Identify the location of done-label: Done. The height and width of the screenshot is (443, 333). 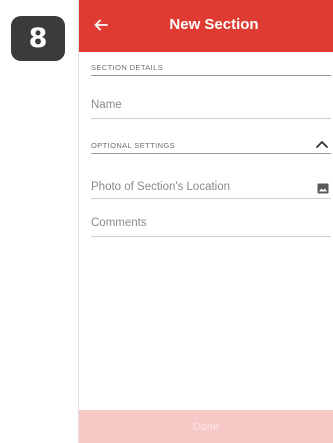
(206, 426).